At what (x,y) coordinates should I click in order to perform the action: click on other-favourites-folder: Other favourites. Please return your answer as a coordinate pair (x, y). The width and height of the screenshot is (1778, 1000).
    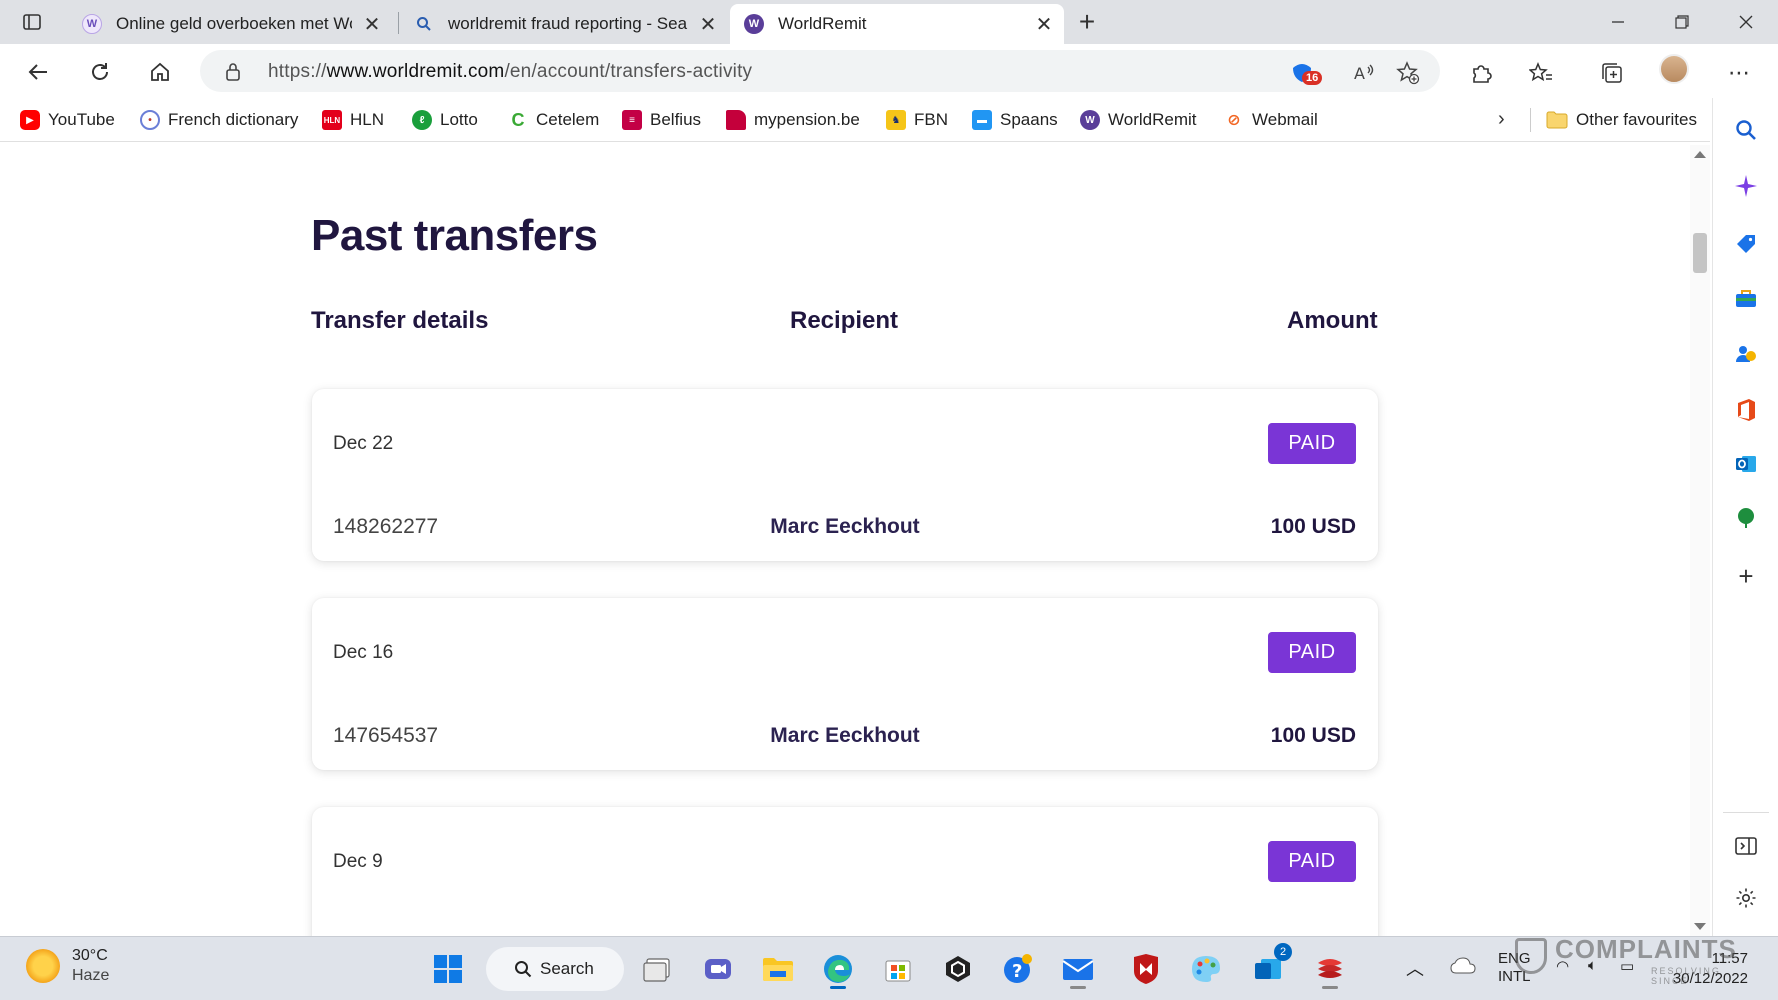
    Looking at the image, I should click on (1621, 120).